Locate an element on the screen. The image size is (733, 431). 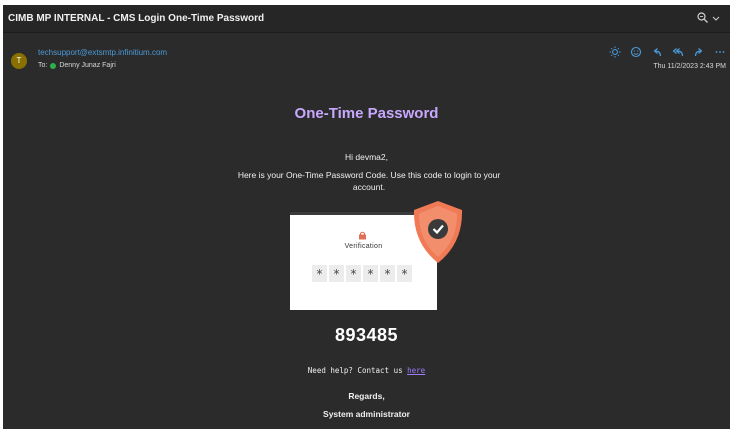
to-label: To: is located at coordinates (43, 65).